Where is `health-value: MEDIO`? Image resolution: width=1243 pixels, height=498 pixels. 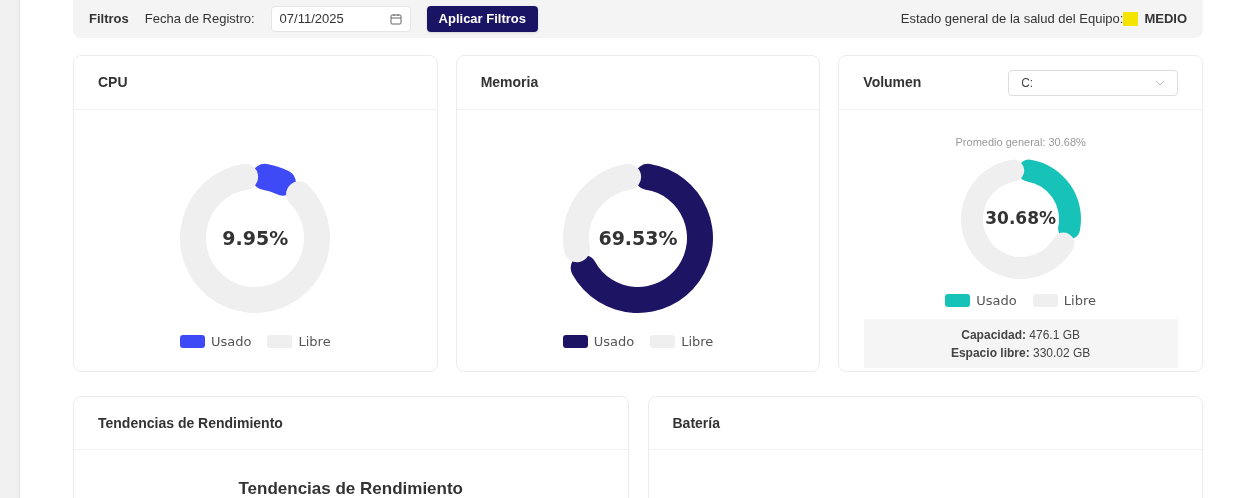
health-value: MEDIO is located at coordinates (1165, 19).